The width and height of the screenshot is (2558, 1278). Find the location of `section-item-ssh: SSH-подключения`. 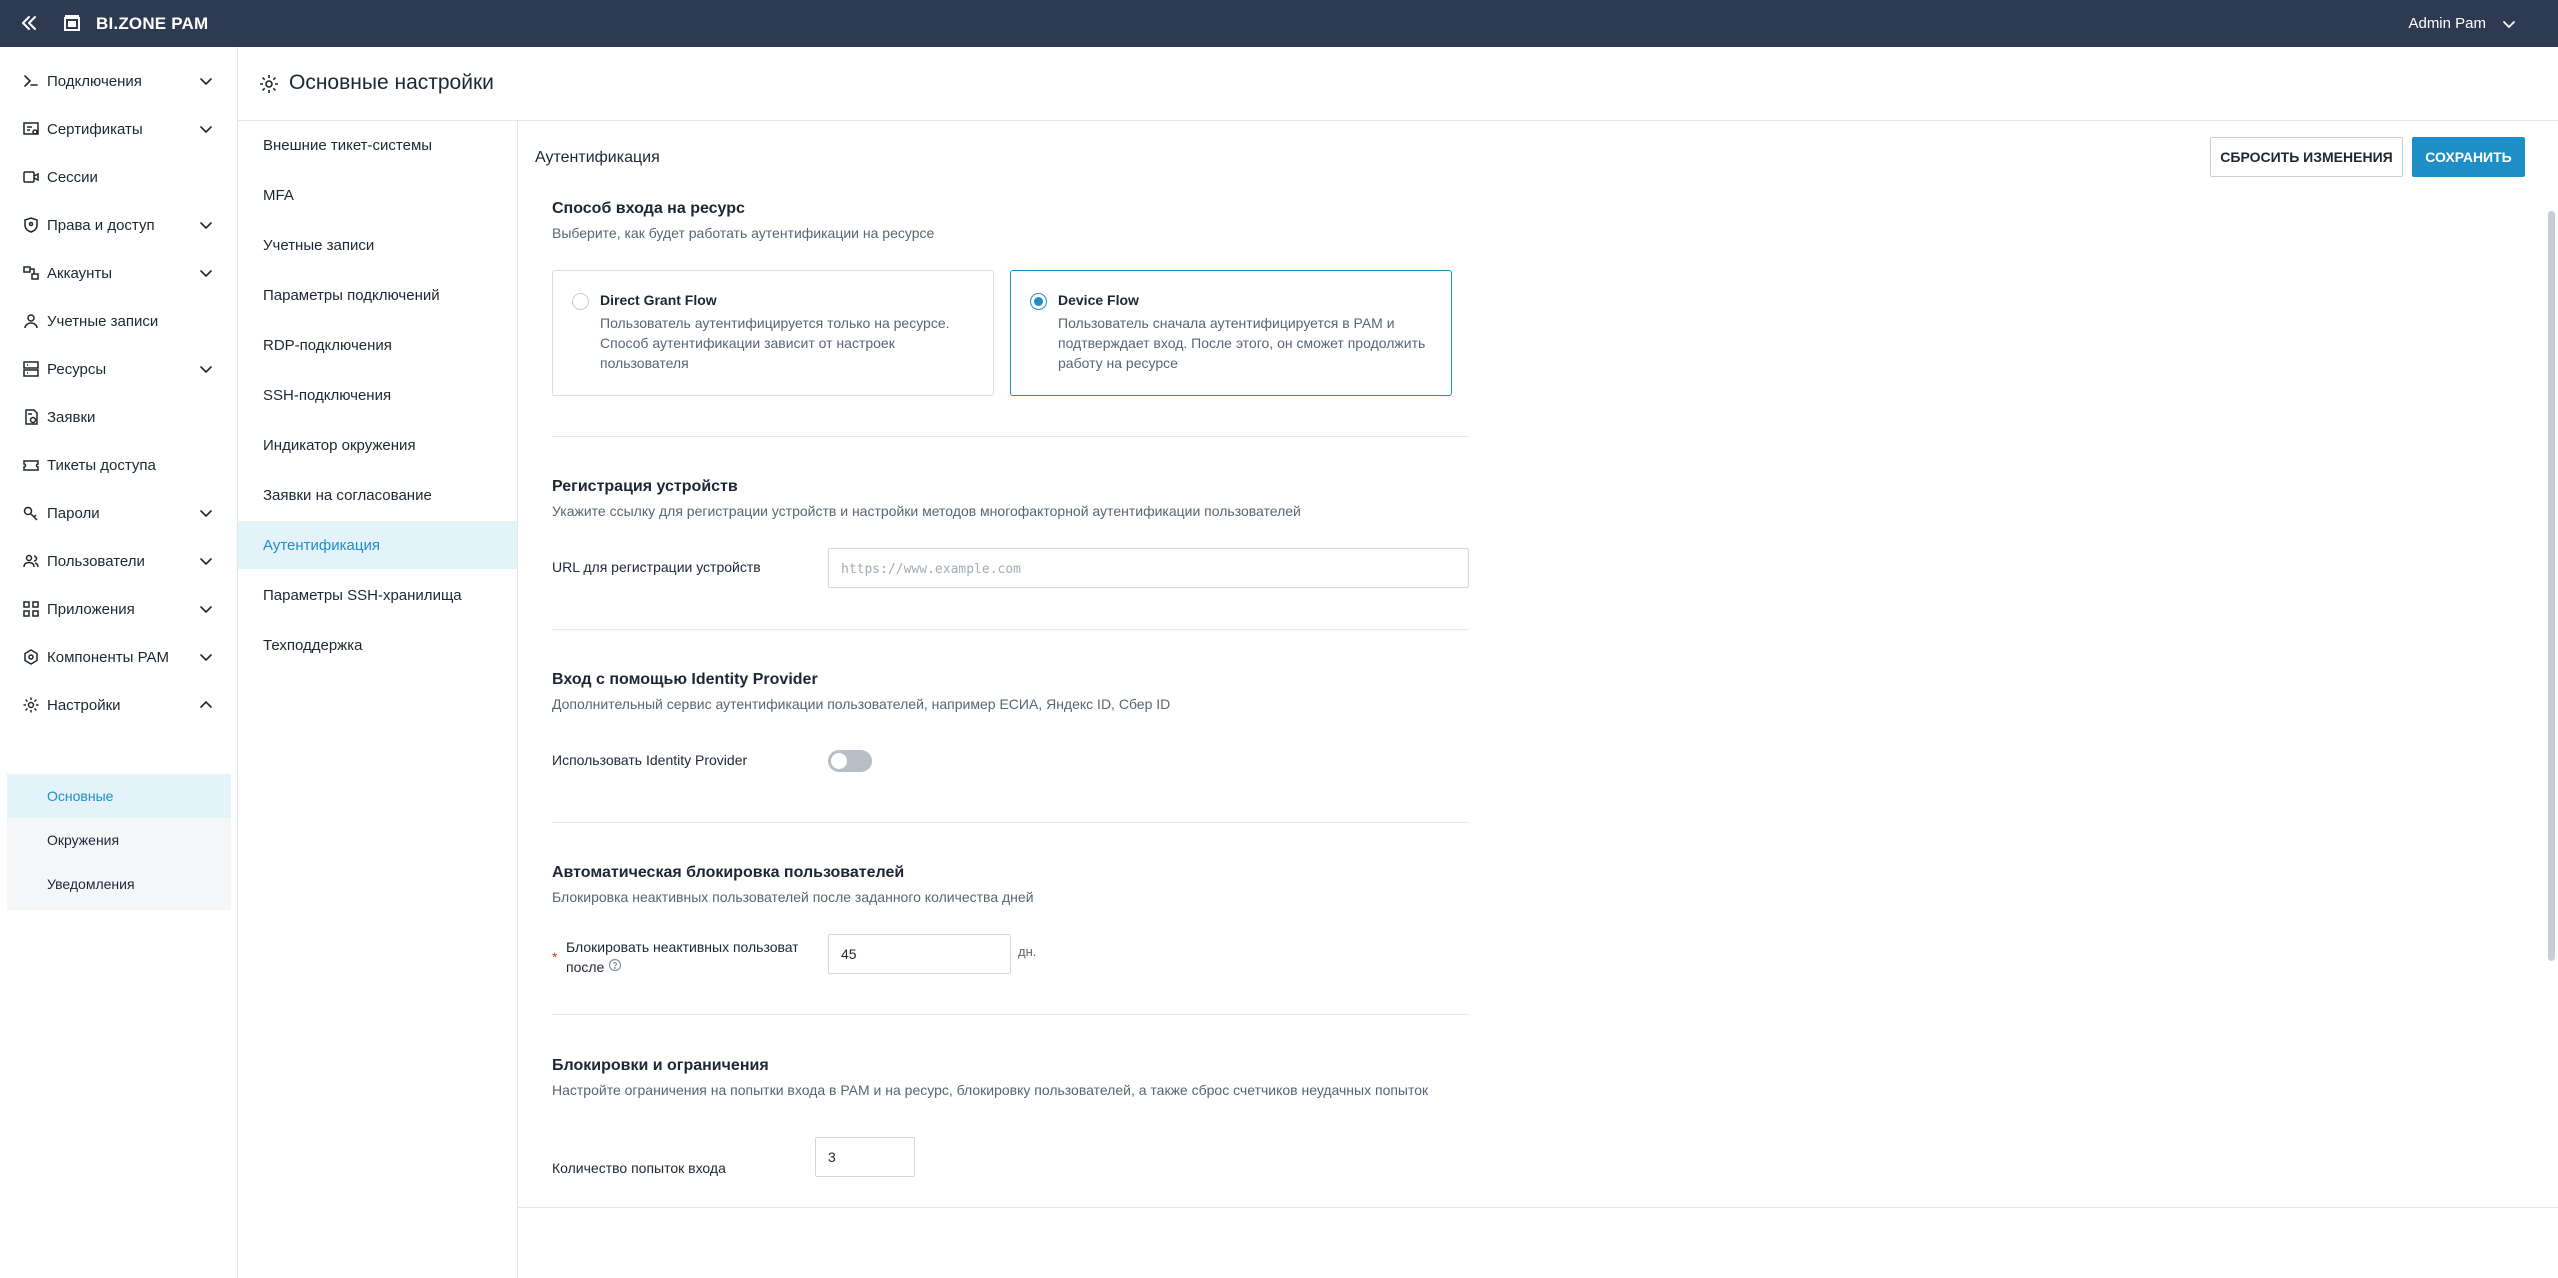

section-item-ssh: SSH-подключения is located at coordinates (377, 395).